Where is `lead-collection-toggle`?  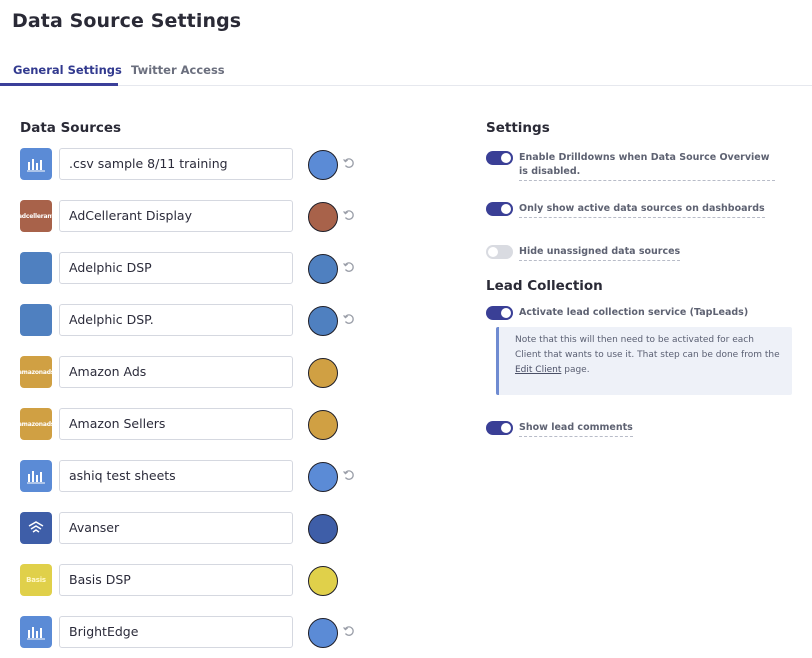 lead-collection-toggle is located at coordinates (499, 313).